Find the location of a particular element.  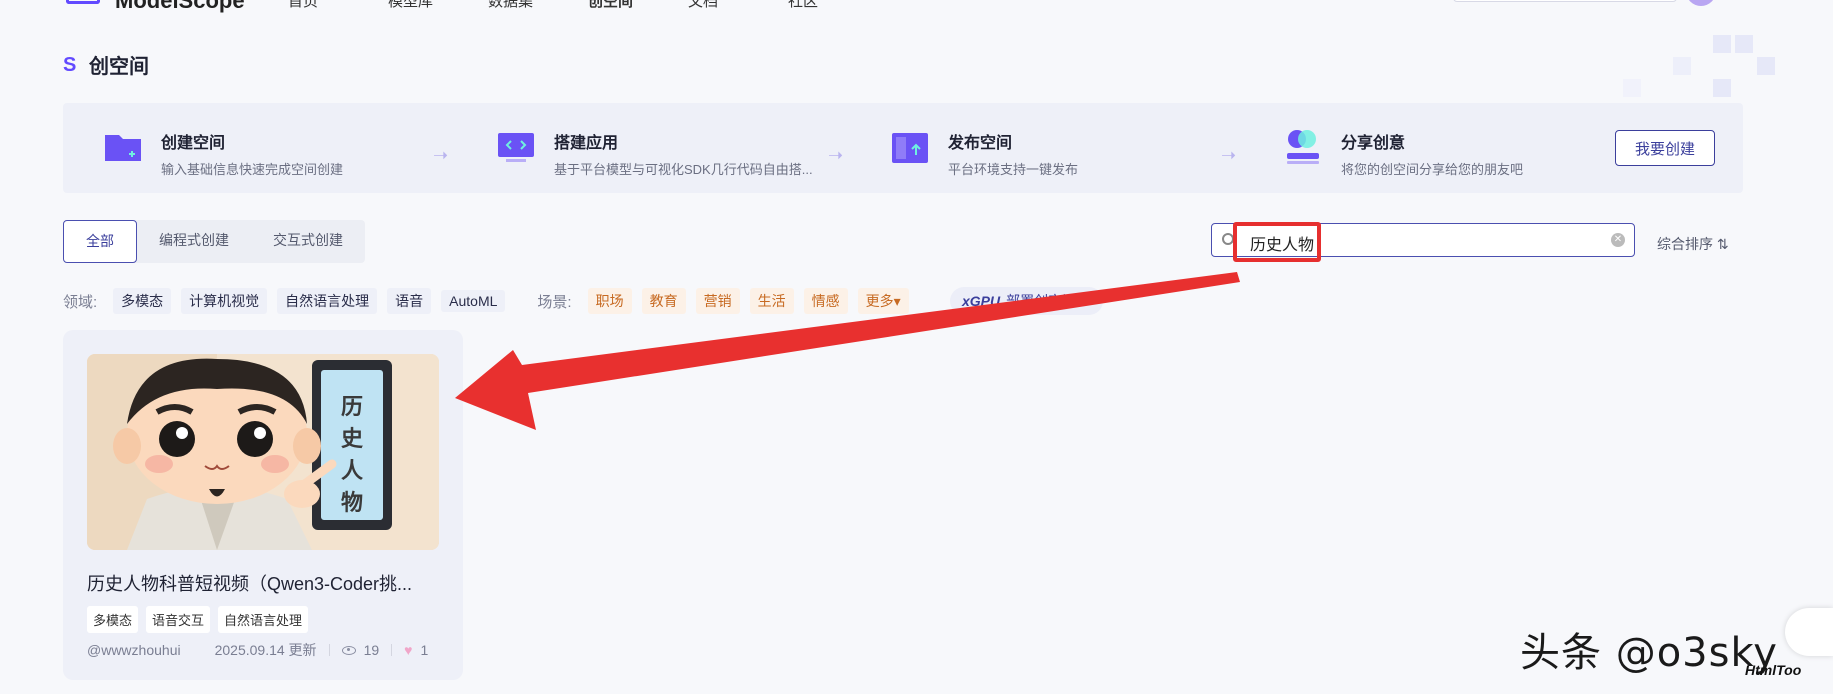

watermark-logo: HtmlToo is located at coordinates (1773, 670).